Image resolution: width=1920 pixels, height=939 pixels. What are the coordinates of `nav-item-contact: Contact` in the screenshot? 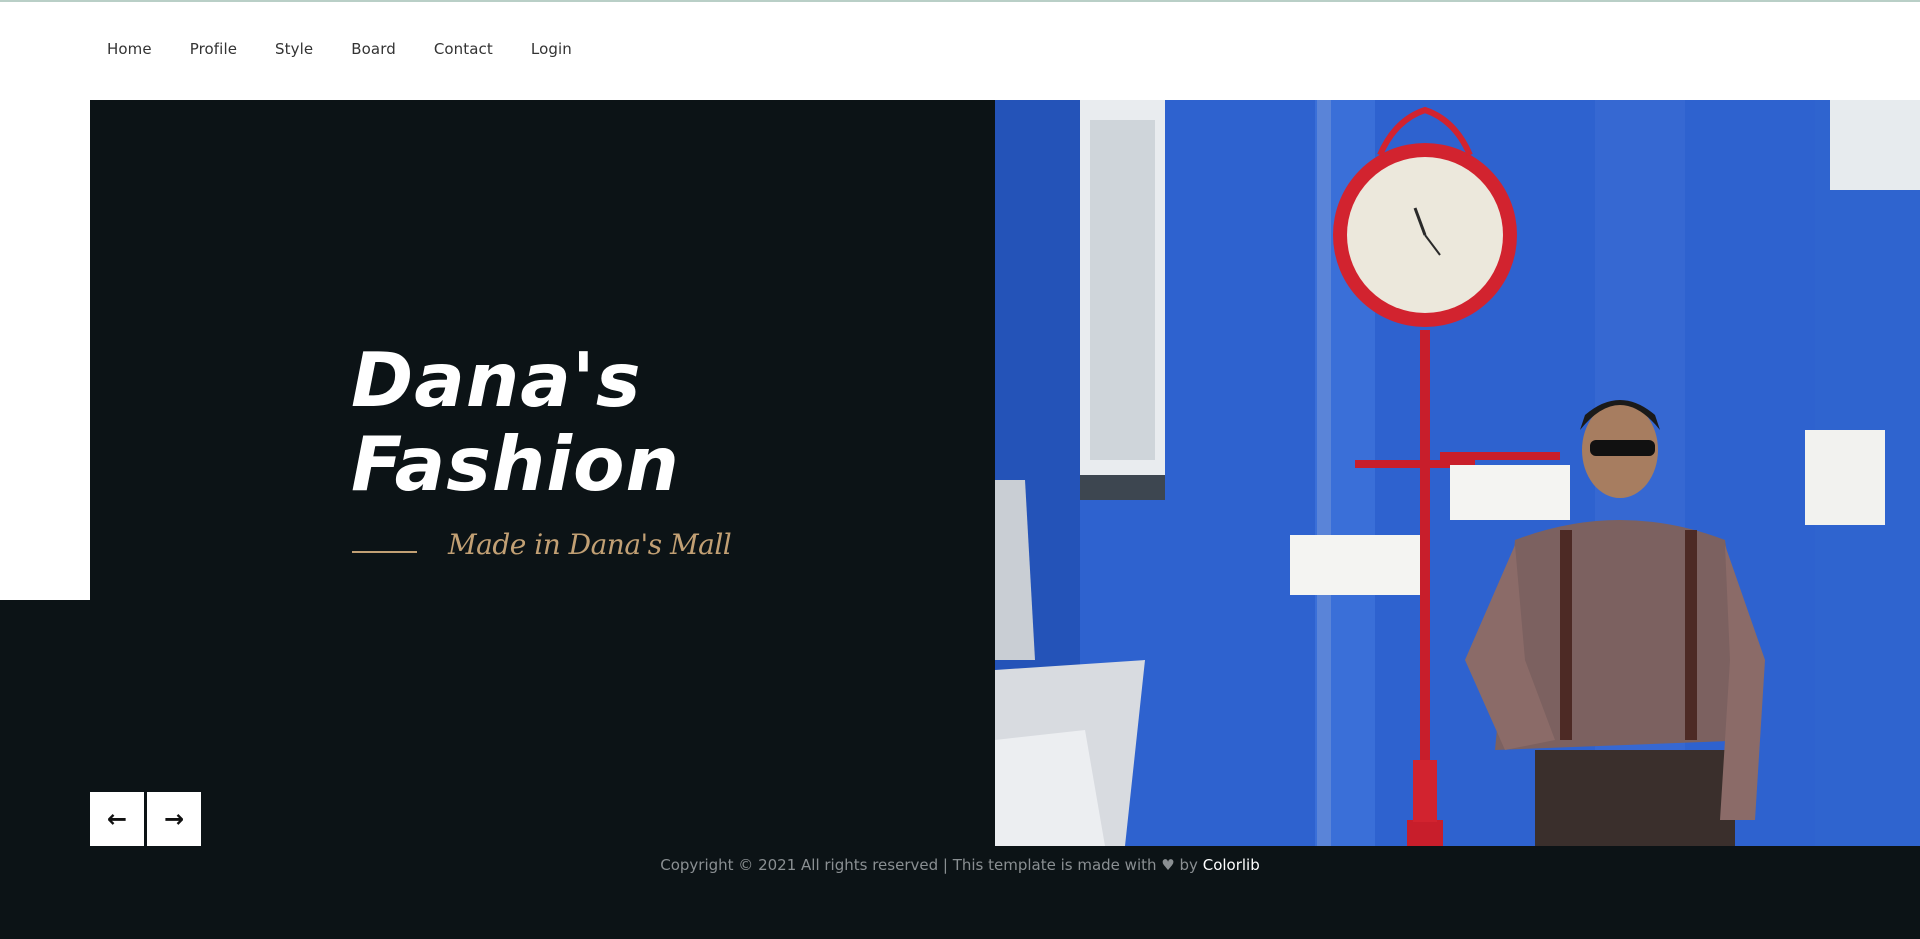 It's located at (463, 48).